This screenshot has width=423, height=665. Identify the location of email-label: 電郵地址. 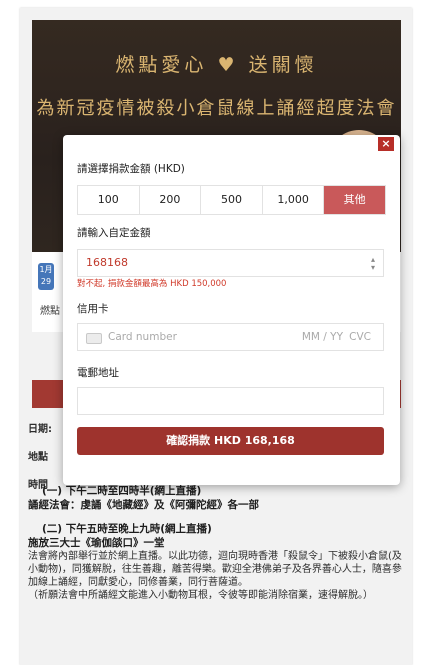
(98, 373).